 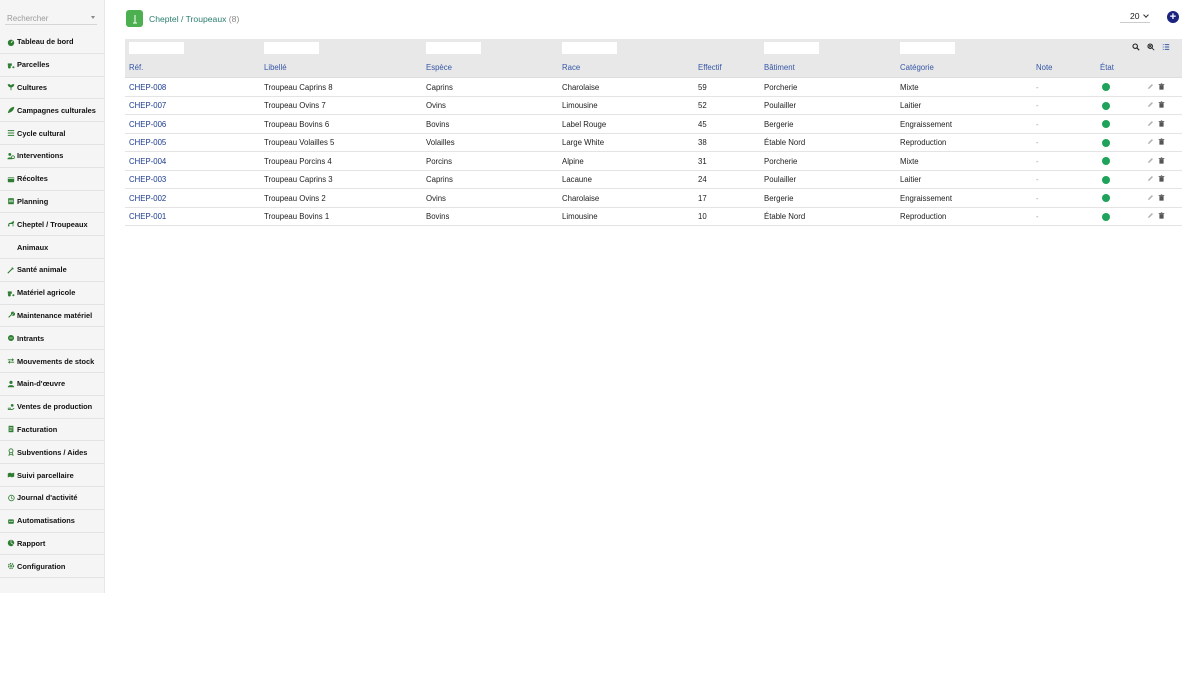 I want to click on sidebar-item-rapport: Rapport, so click(x=52, y=544).